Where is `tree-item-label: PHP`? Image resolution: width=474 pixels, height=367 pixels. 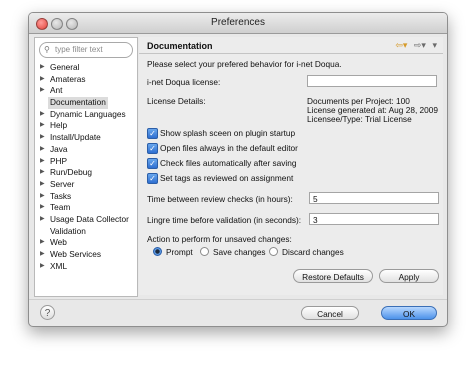 tree-item-label: PHP is located at coordinates (59, 160).